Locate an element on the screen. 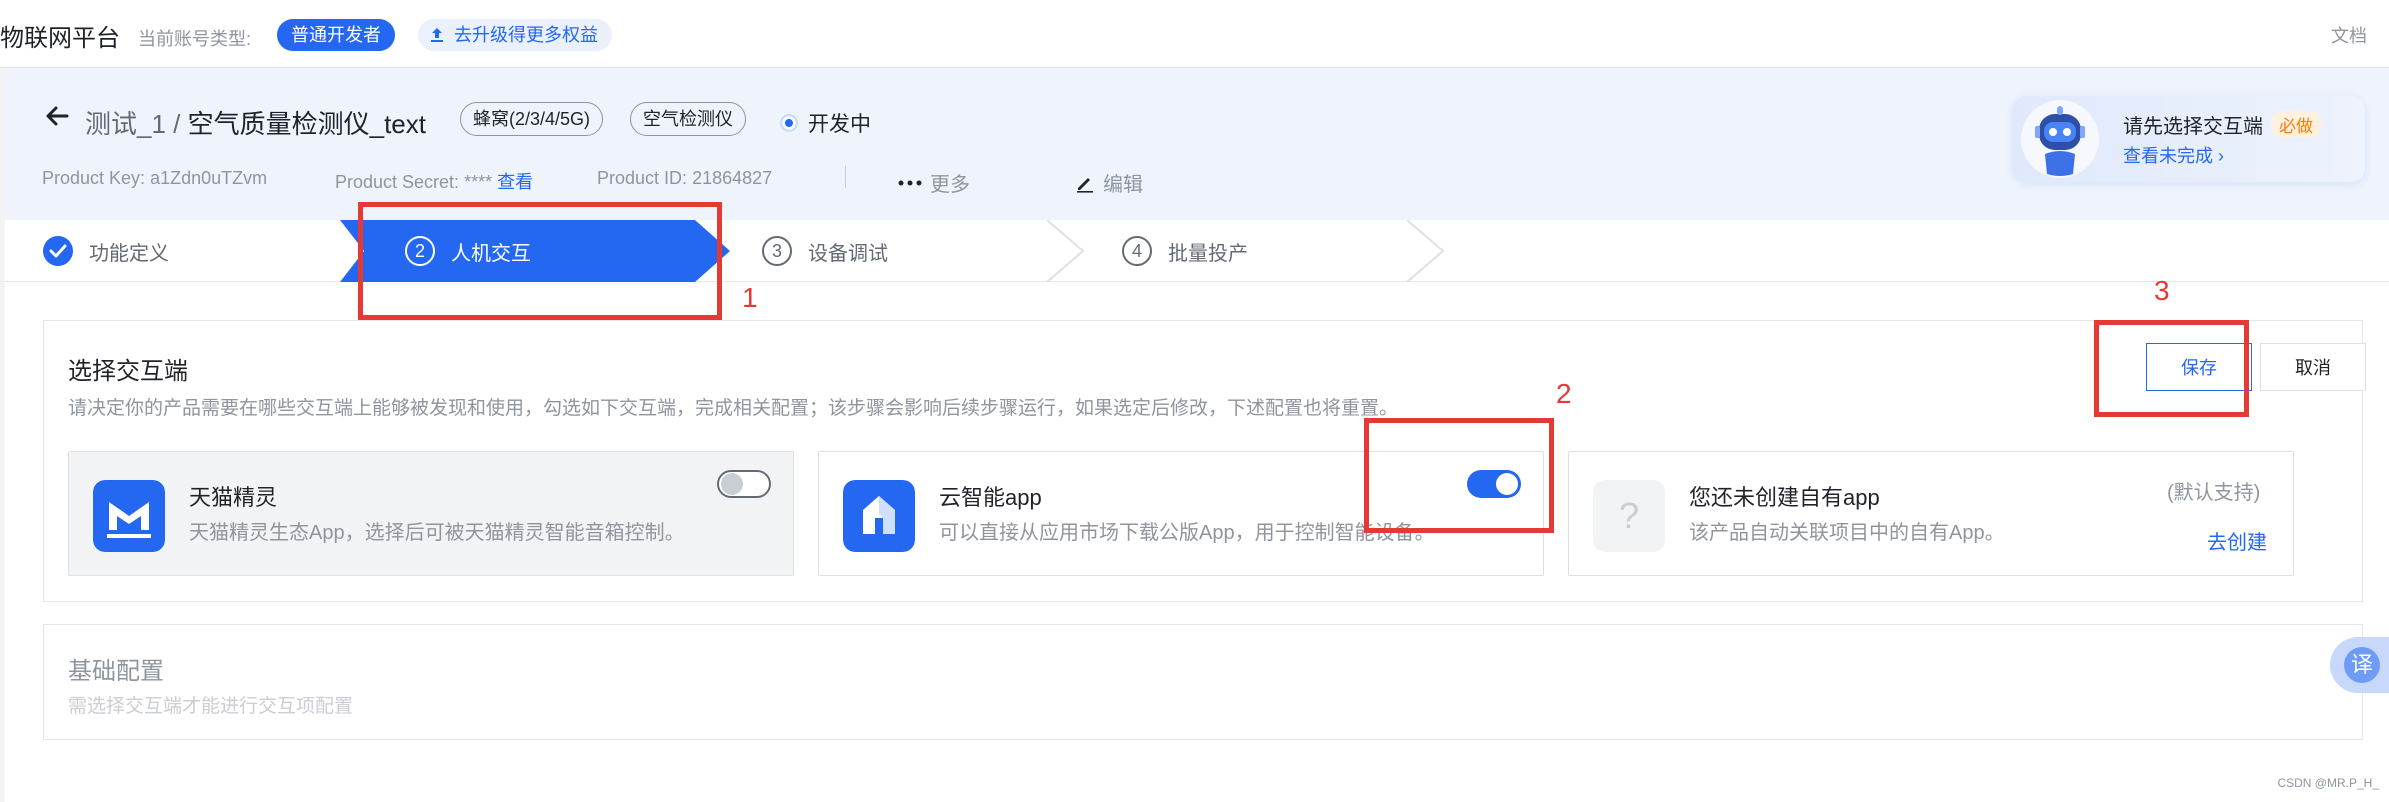 The image size is (2389, 802). translate-icon: 译 is located at coordinates (2362, 665).